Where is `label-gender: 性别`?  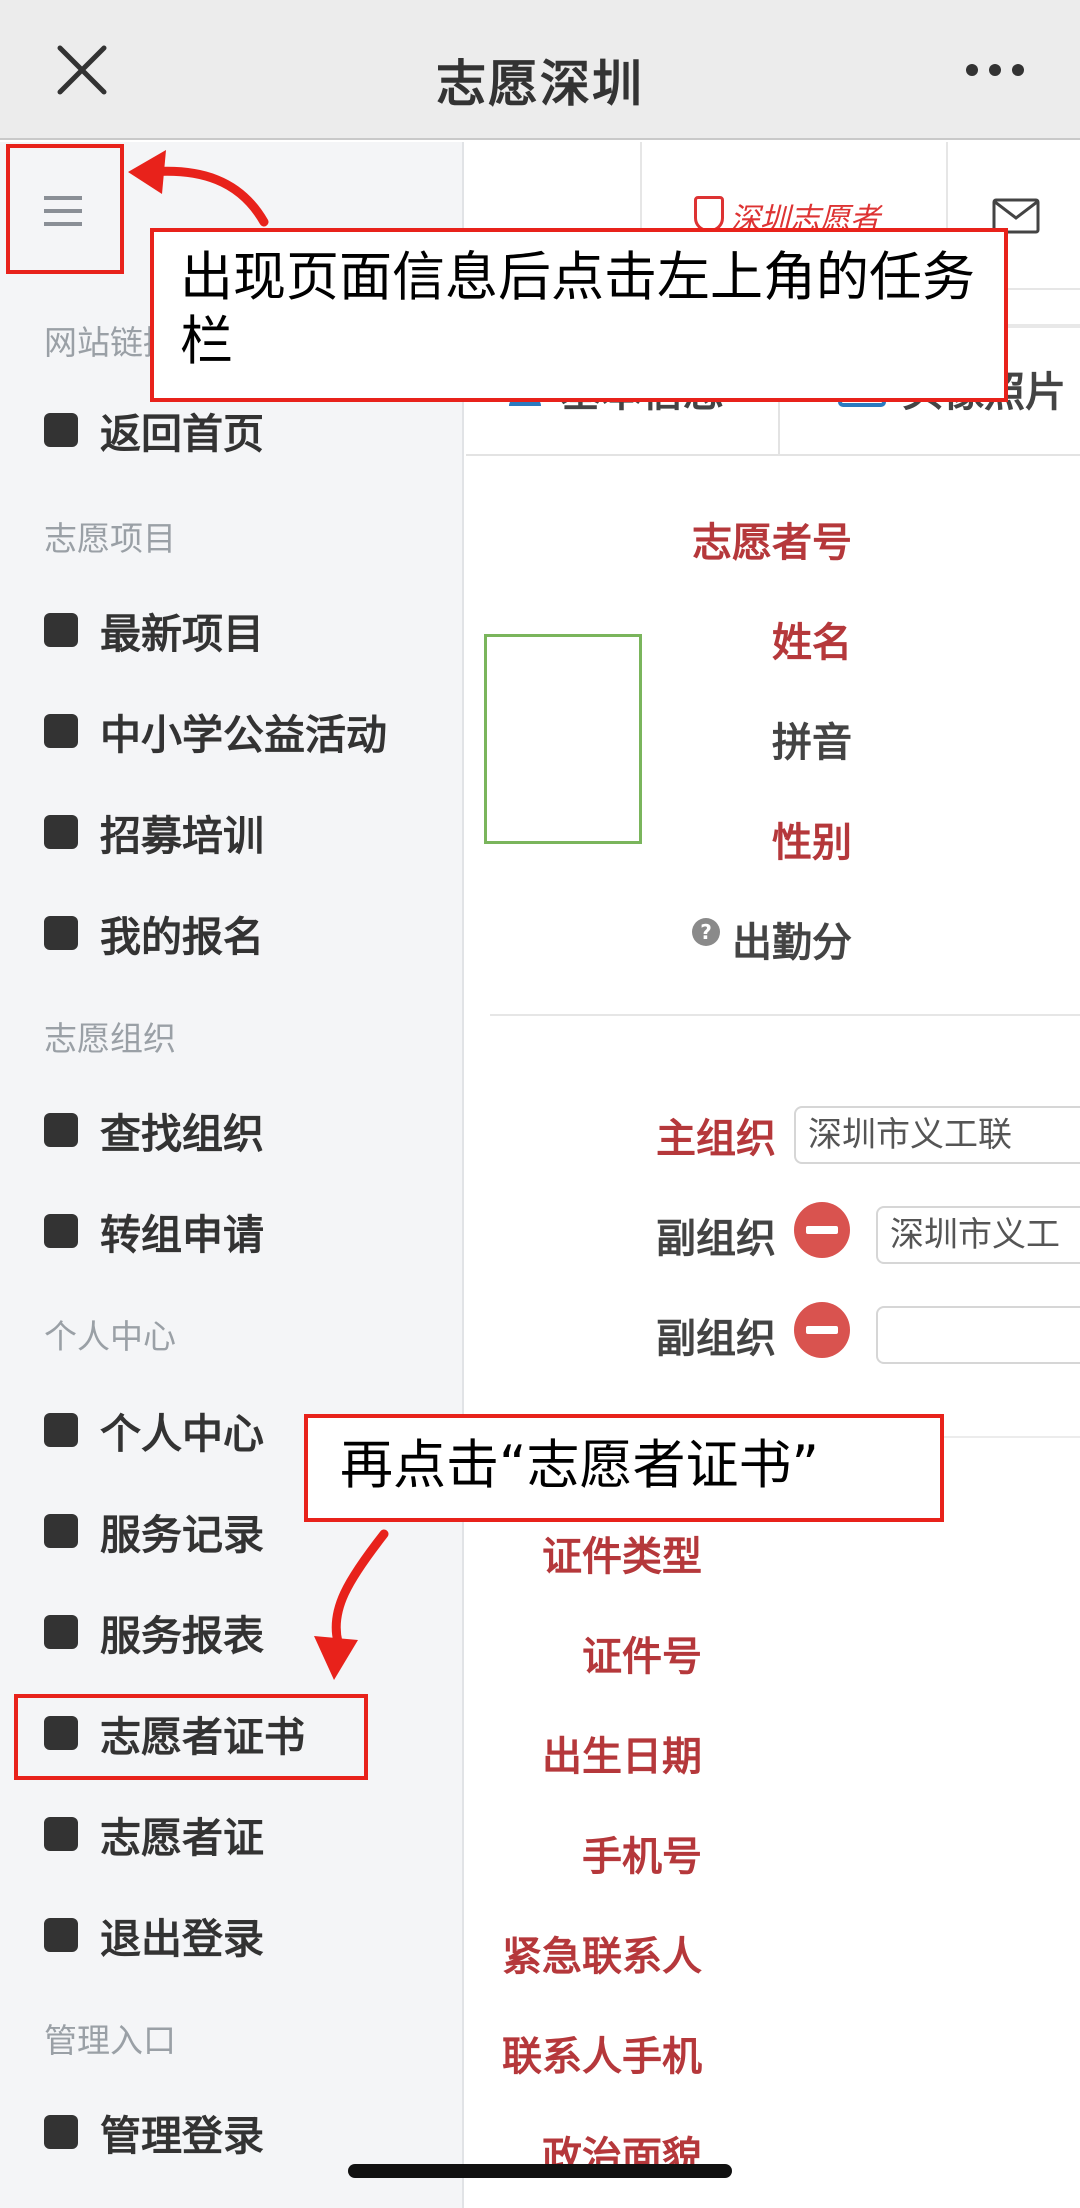
label-gender: 性别 is located at coordinates (812, 843).